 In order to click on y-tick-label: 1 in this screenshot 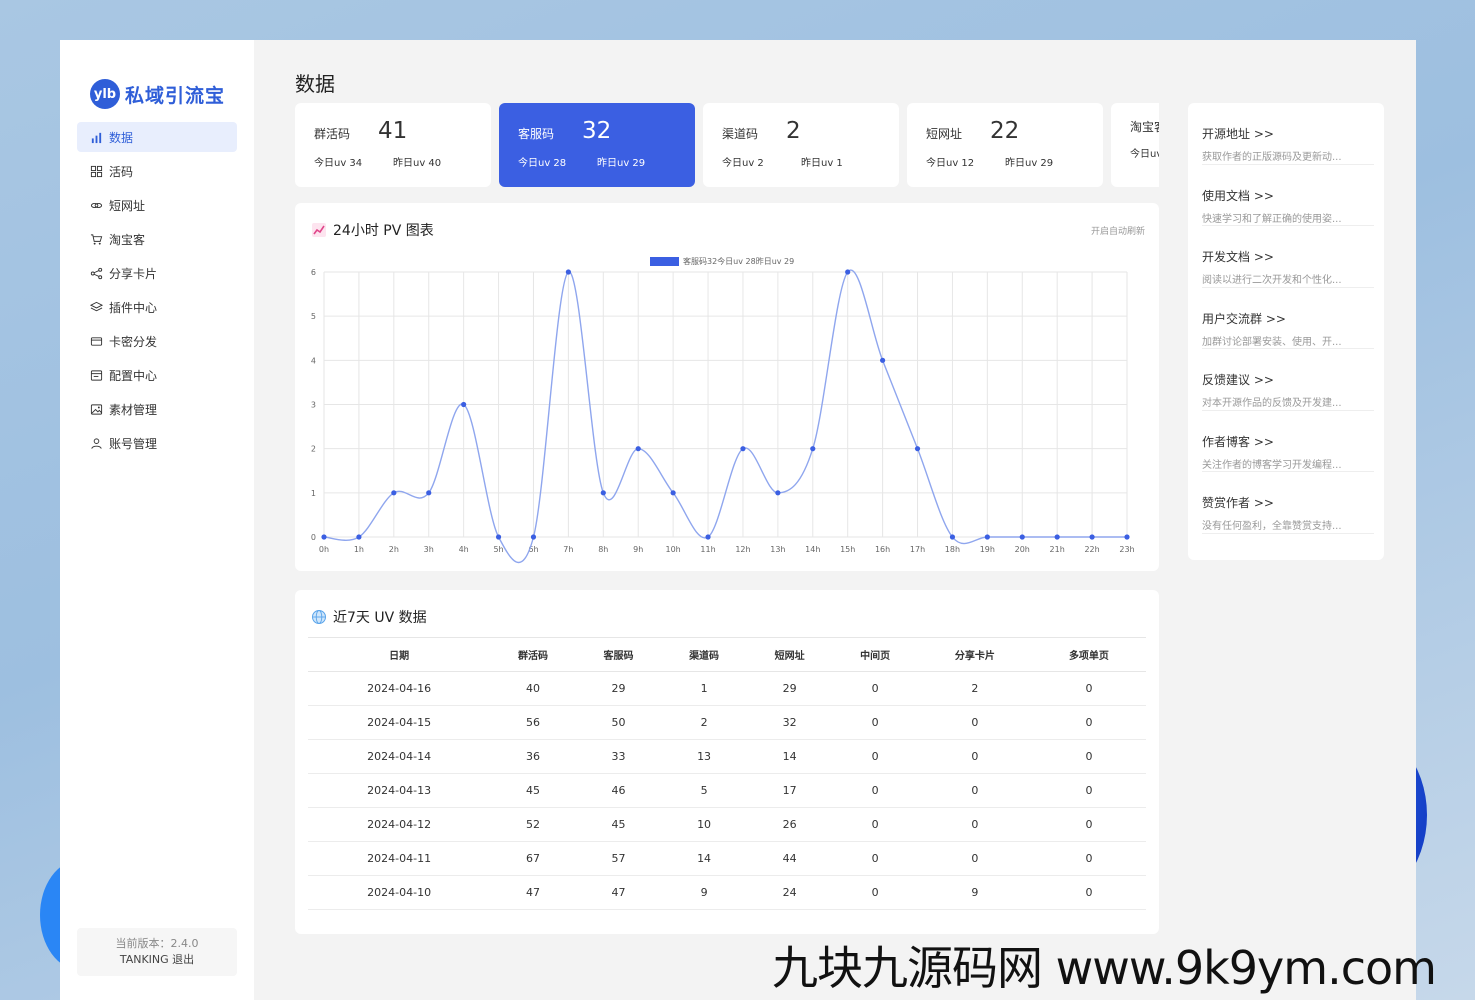, I will do `click(313, 493)`.